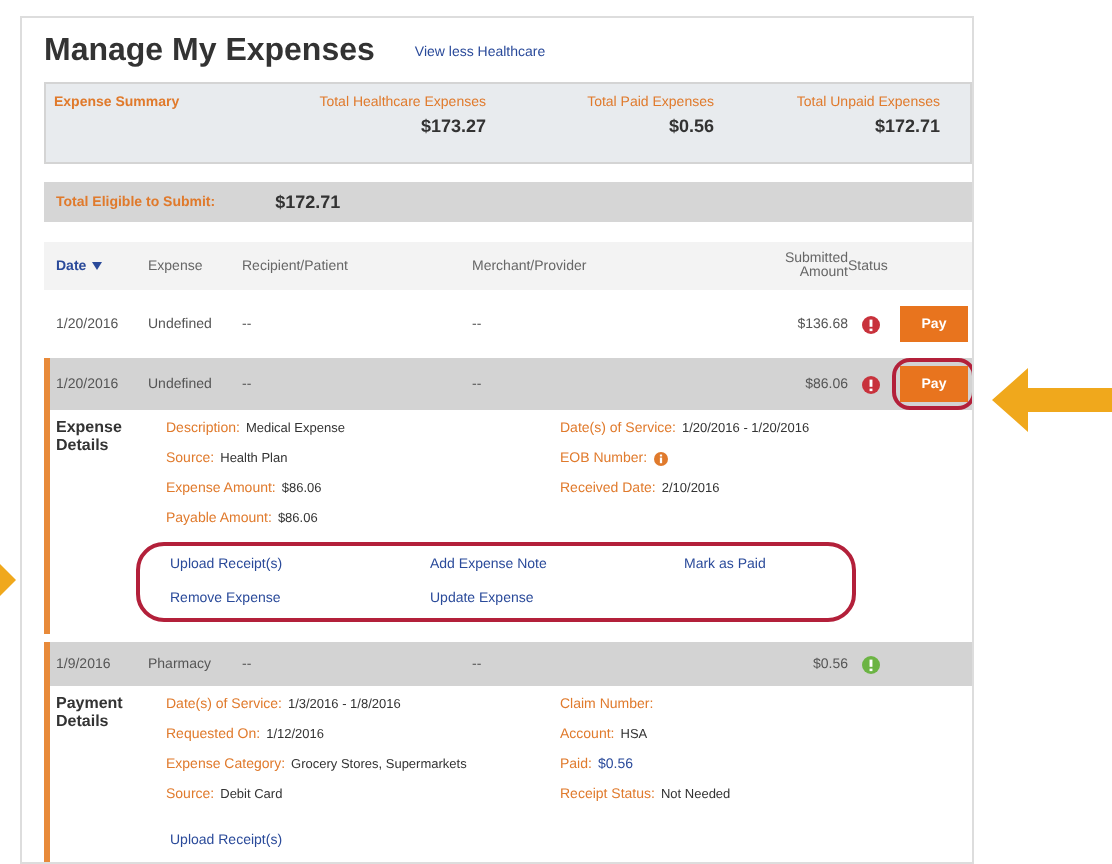 The image size is (1112, 864). What do you see at coordinates (90, 438) in the screenshot?
I see `details-title: Expense Details` at bounding box center [90, 438].